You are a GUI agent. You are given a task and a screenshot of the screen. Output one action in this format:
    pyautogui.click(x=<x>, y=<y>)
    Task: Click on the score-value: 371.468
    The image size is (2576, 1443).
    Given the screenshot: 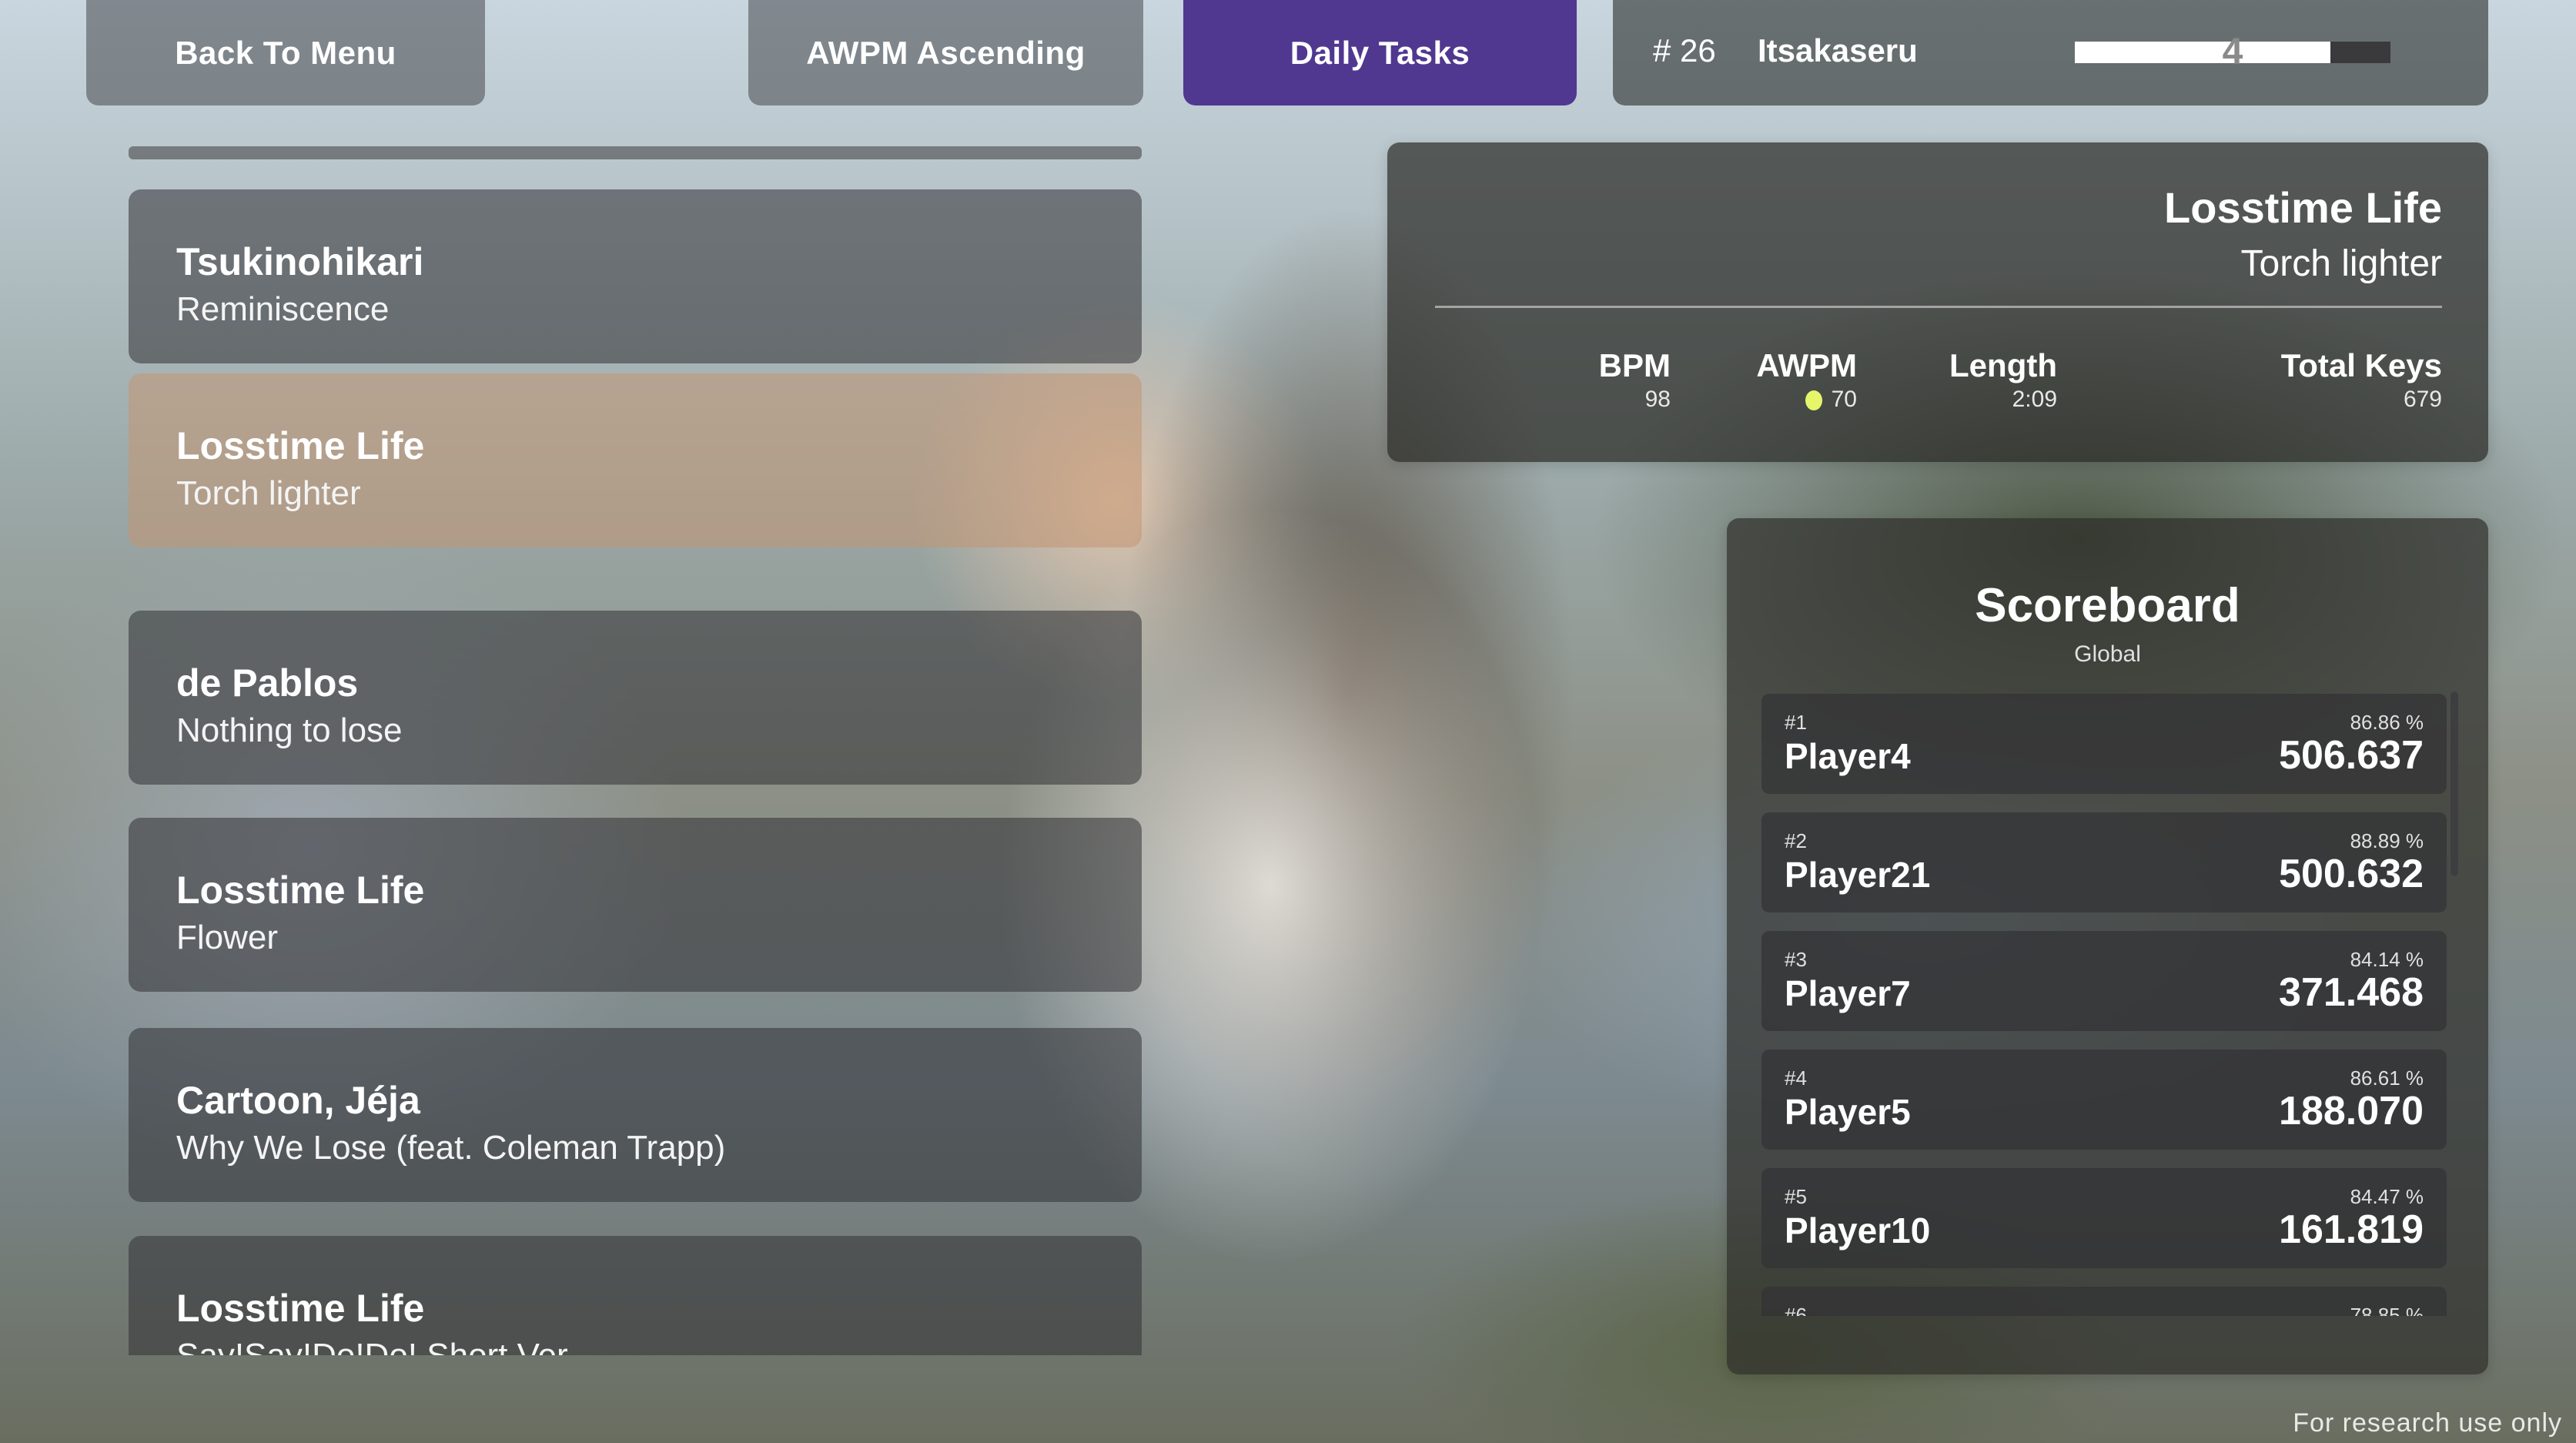 What is the action you would take?
    pyautogui.click(x=2351, y=993)
    